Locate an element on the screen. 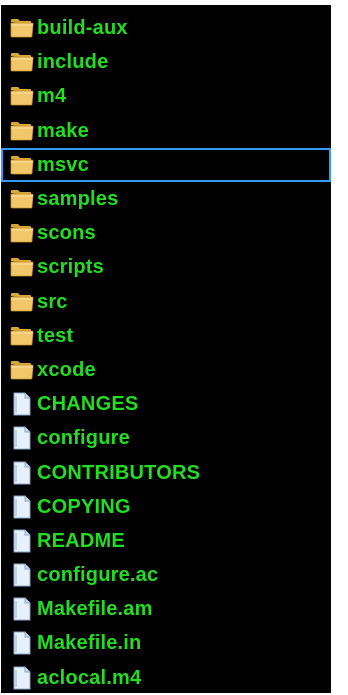 The image size is (348, 695). folder-item-scons: scons is located at coordinates (166, 233).